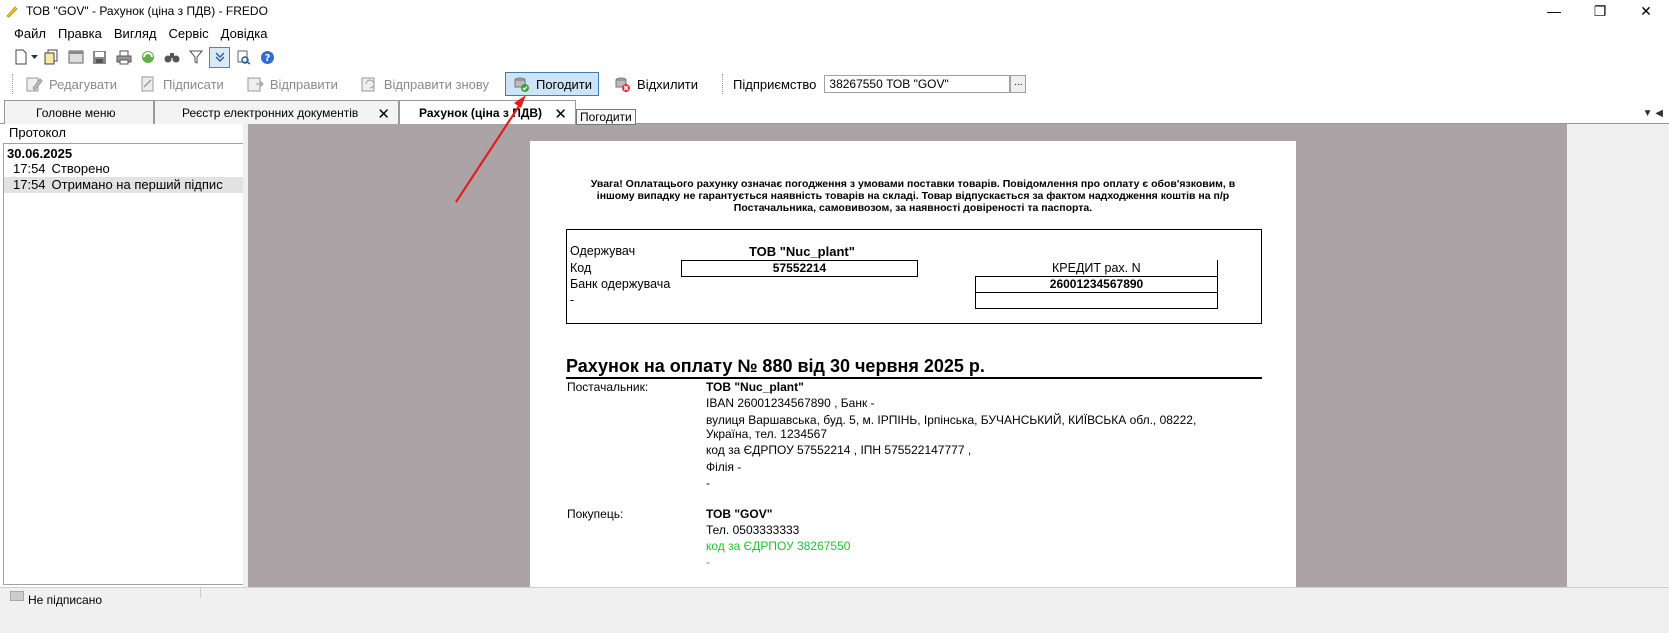  Describe the element at coordinates (30, 33) in the screenshot. I see `menu-file: Файл` at that location.